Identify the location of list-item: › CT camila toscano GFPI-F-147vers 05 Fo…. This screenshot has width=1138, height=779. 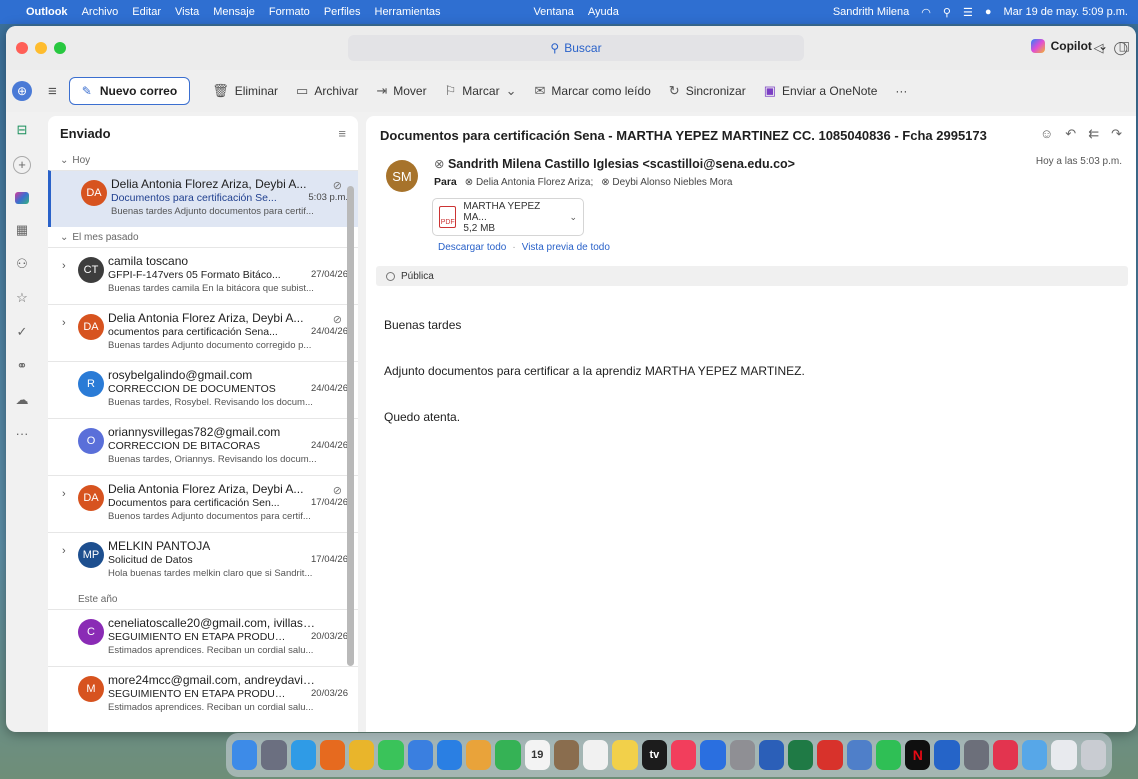
(203, 275).